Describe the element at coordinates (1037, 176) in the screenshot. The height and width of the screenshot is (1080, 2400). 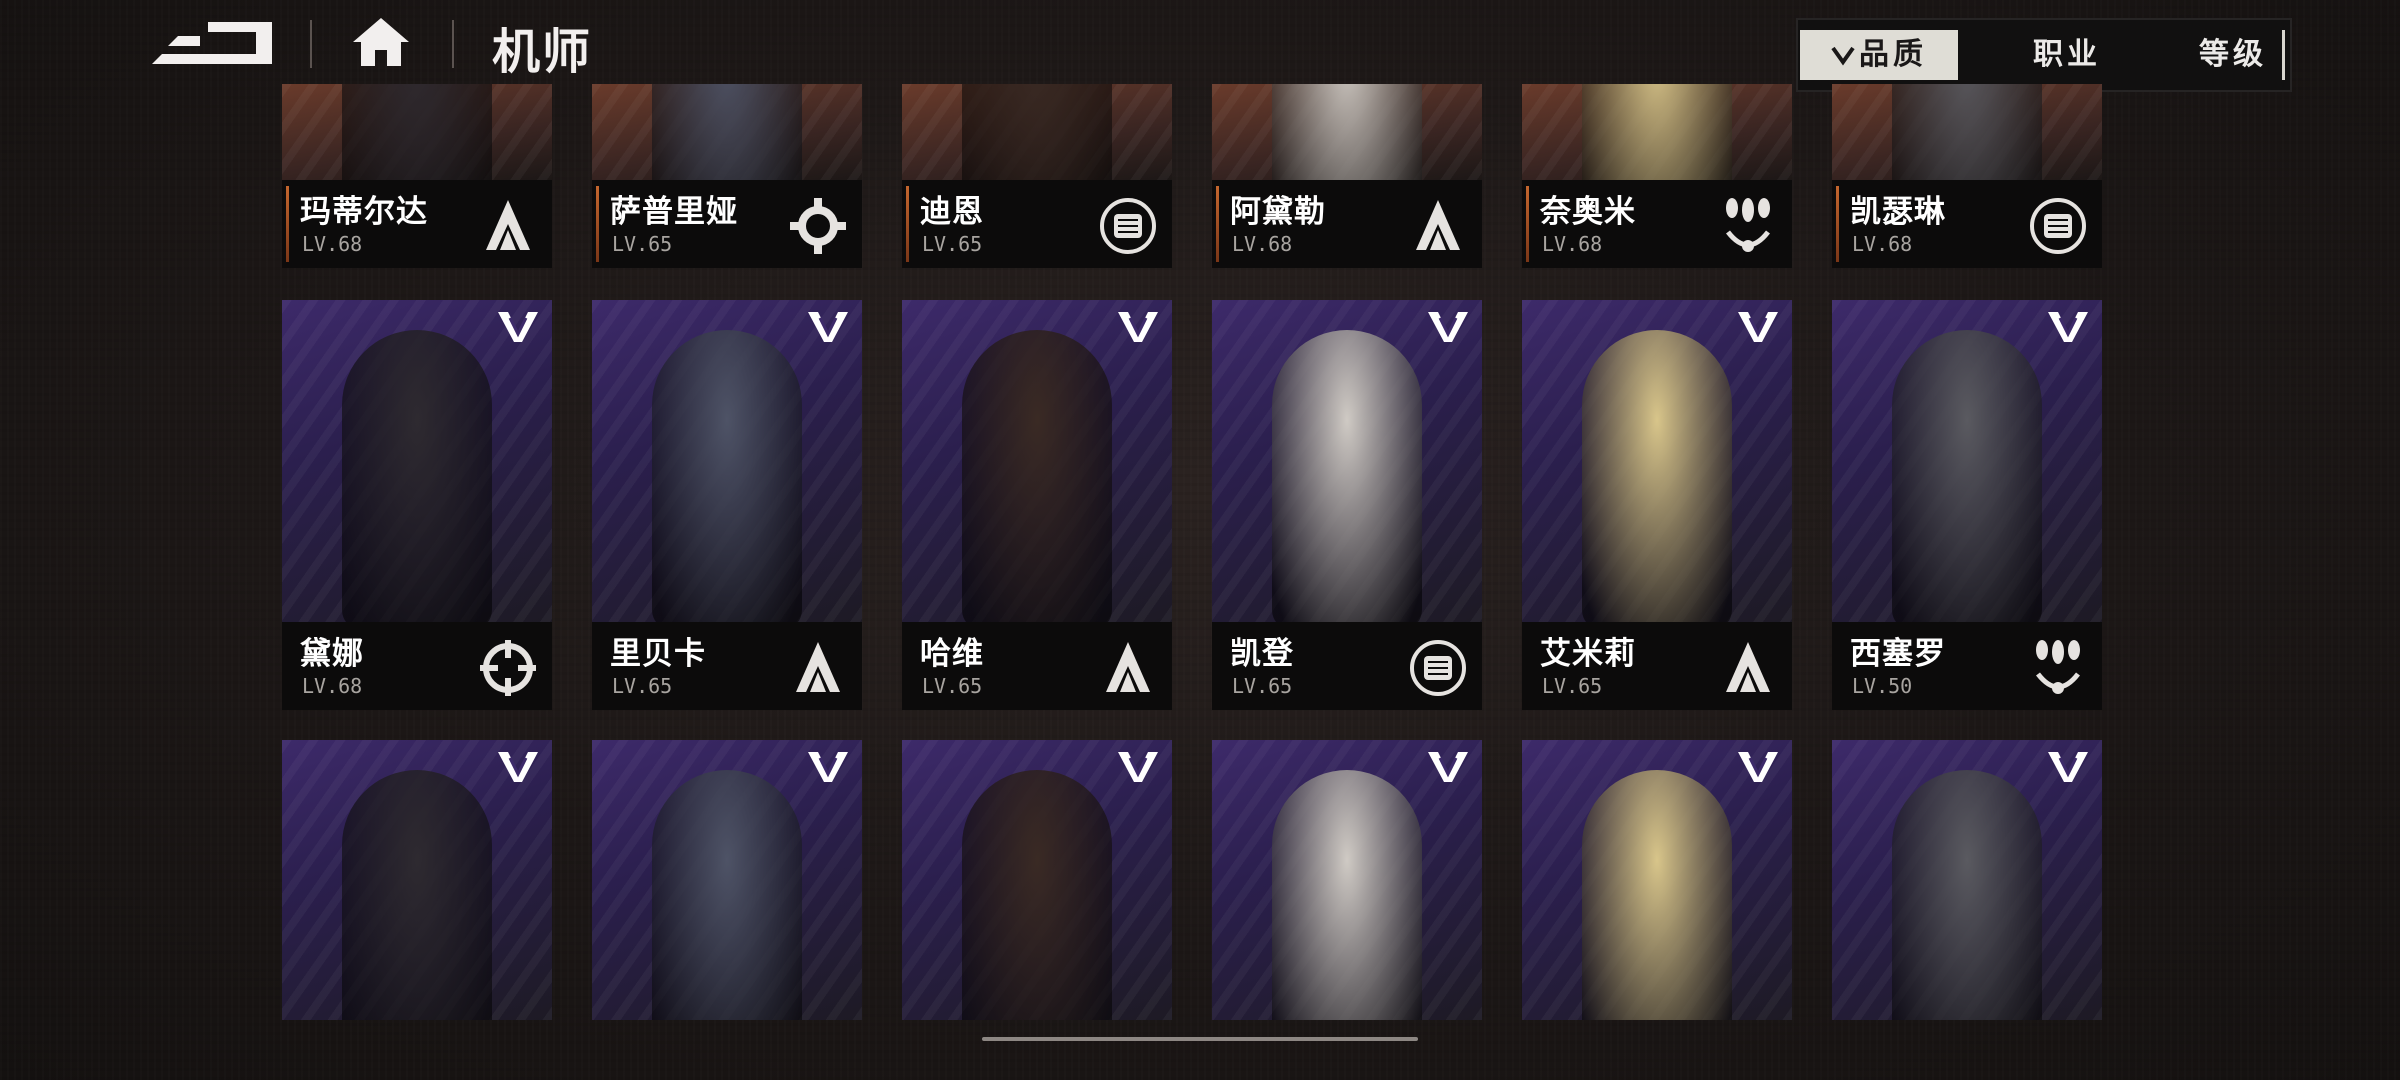
I see `pilot-card: 迪恩 LV.65` at that location.